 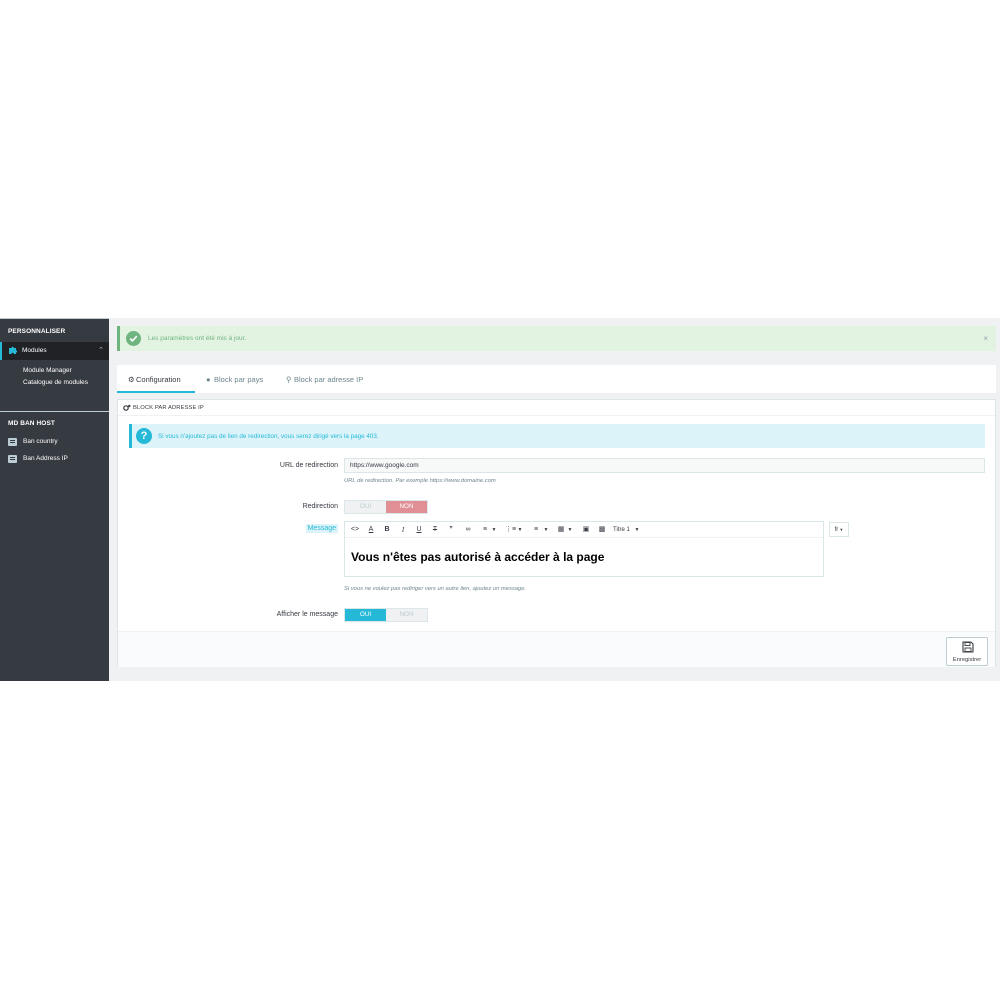 What do you see at coordinates (13, 350) in the screenshot?
I see `puzzle-icon` at bounding box center [13, 350].